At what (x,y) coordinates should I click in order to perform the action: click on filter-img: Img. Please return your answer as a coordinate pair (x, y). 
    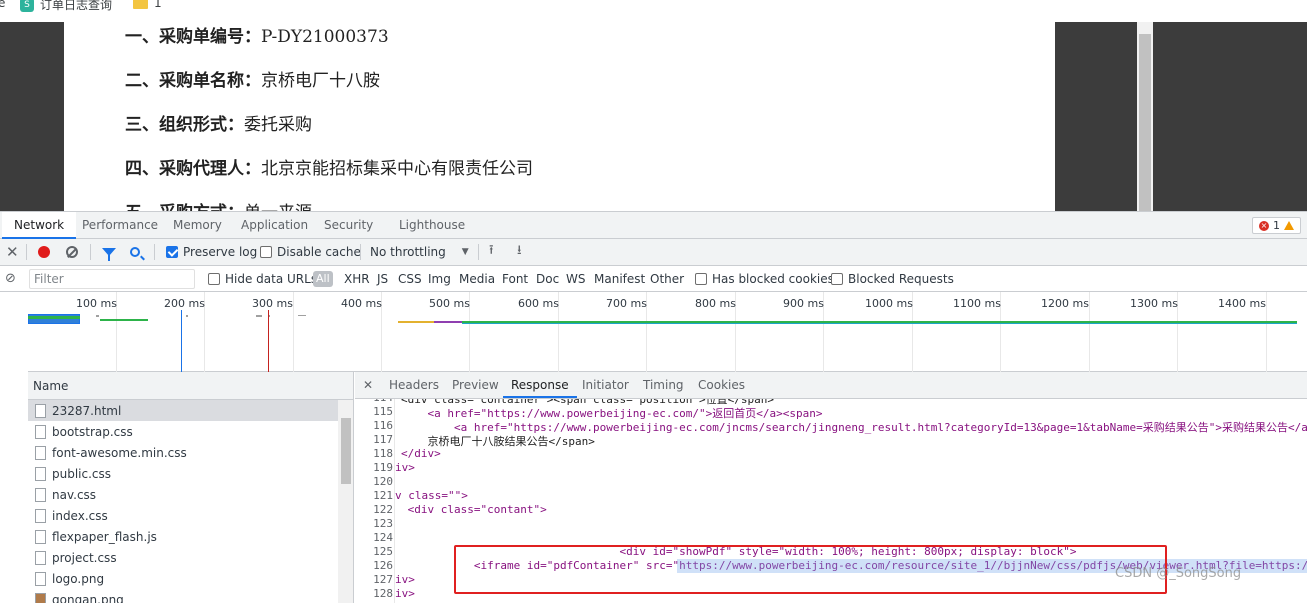
    Looking at the image, I should click on (439, 279).